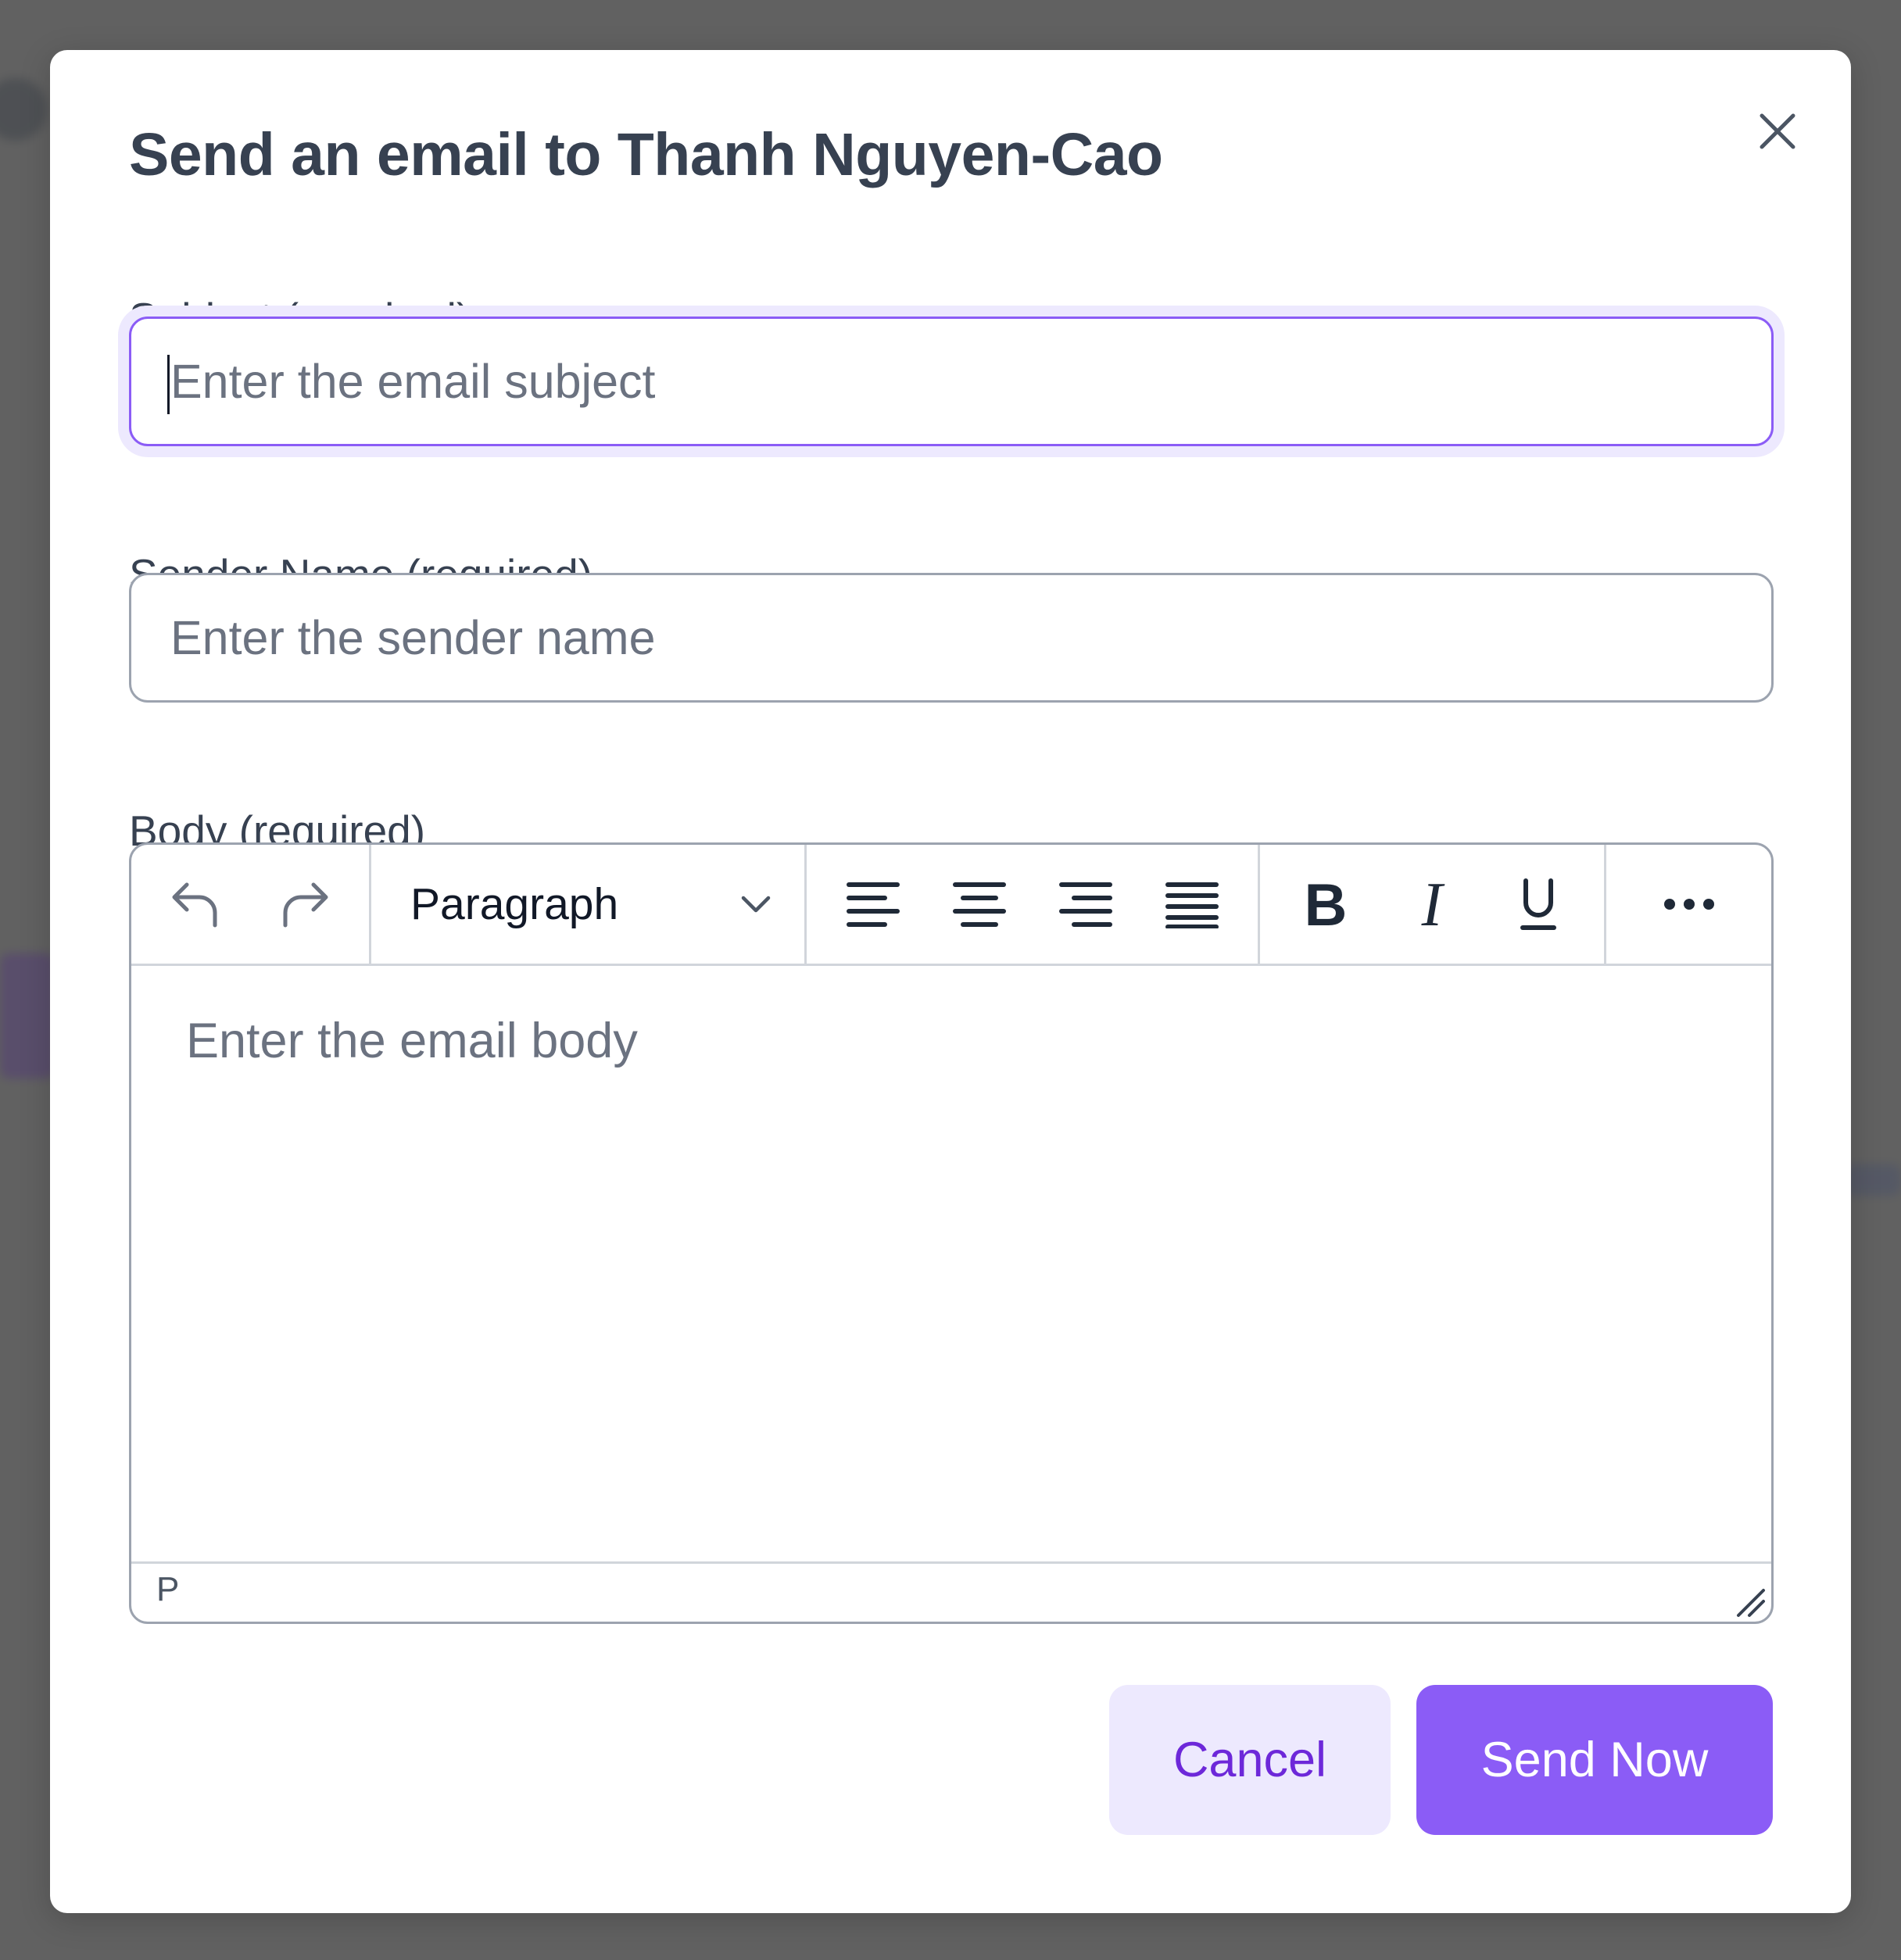 The height and width of the screenshot is (1960, 1901). Describe the element at coordinates (951, 1591) in the screenshot. I see `editor-statusbar: P` at that location.